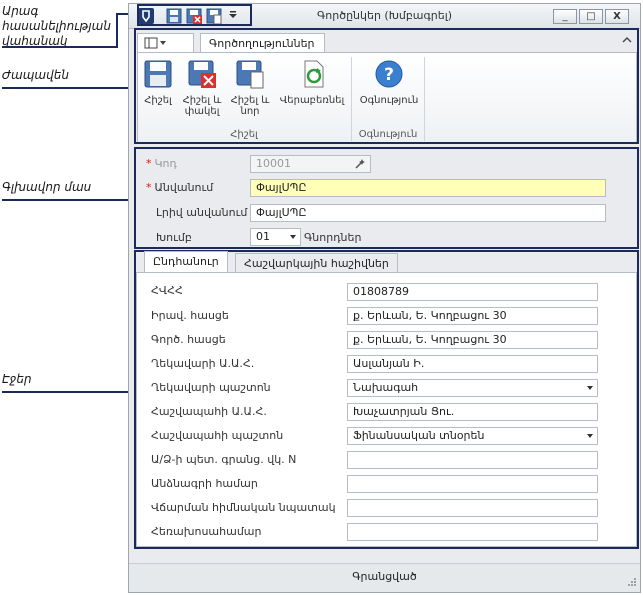 This screenshot has height=595, width=643. What do you see at coordinates (472, 412) in the screenshot?
I see `accountant-name-field: Խաչատրյան Ցու.` at bounding box center [472, 412].